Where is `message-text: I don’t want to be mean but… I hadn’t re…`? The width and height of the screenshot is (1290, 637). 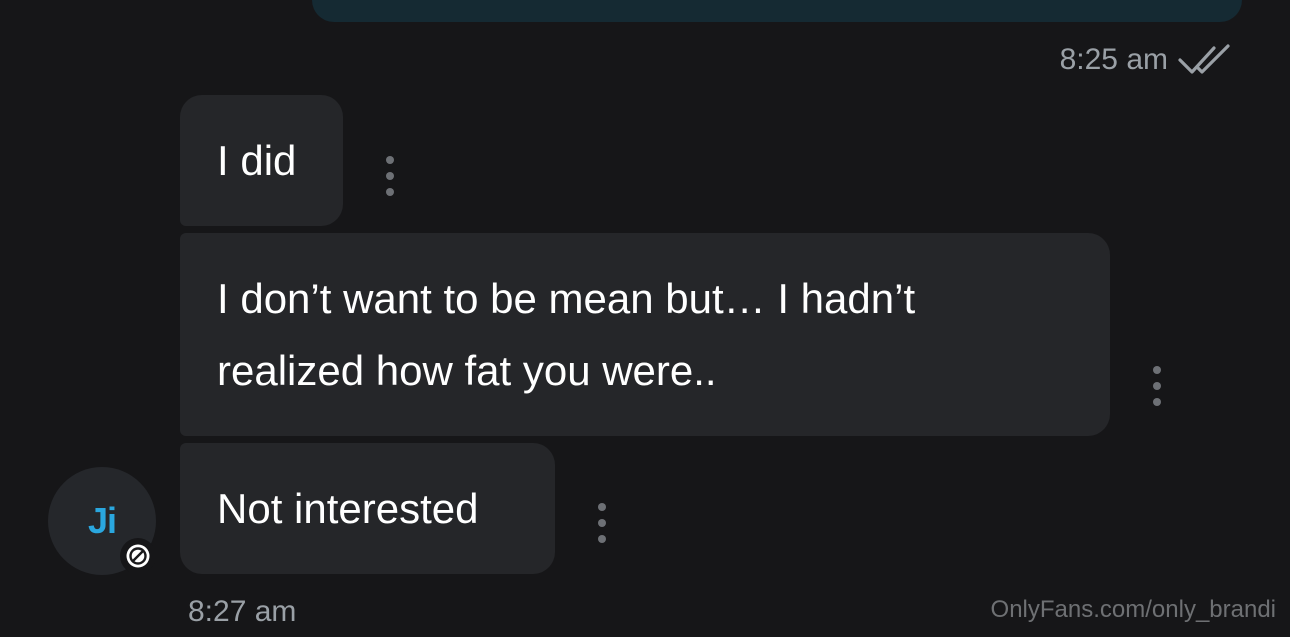
message-text: I don’t want to be mean but… I hadn’t re… is located at coordinates (566, 335).